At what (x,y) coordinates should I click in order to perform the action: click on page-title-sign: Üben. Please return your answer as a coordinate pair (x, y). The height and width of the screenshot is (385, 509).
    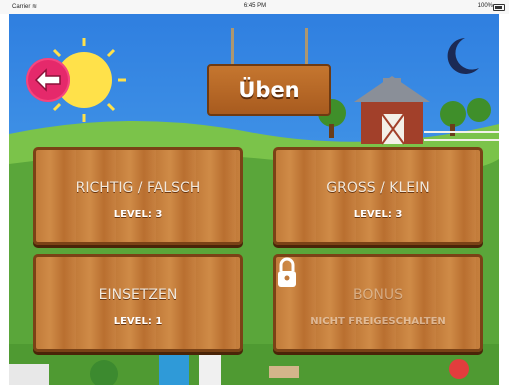
    Looking at the image, I should click on (269, 90).